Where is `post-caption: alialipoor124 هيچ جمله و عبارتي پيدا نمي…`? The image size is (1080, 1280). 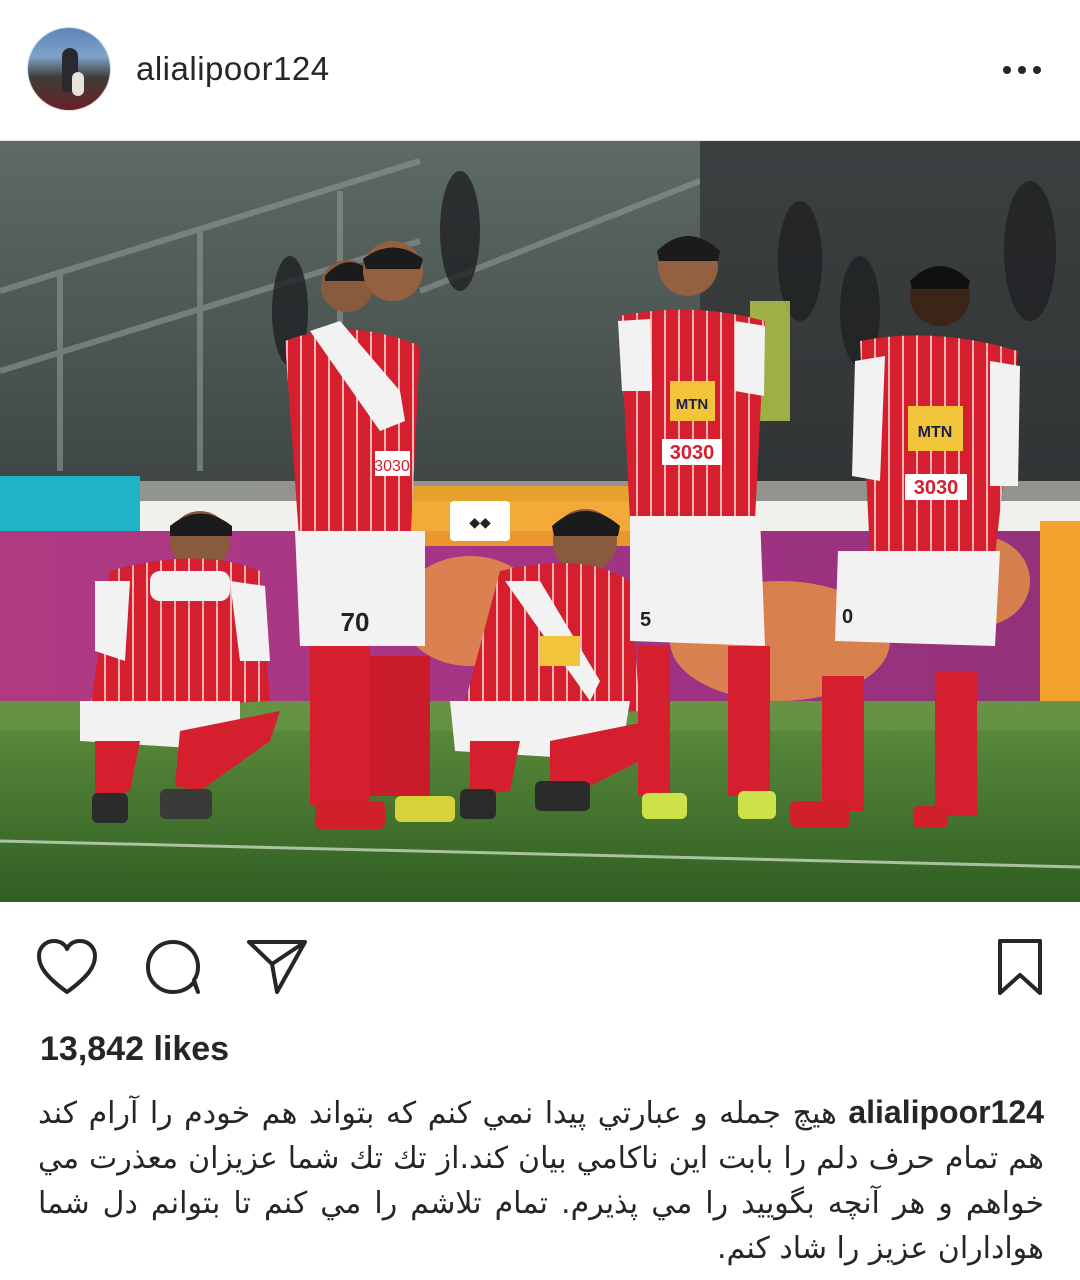 post-caption: alialipoor124 هيچ جمله و عبارتي پيدا نمي… is located at coordinates (541, 1180).